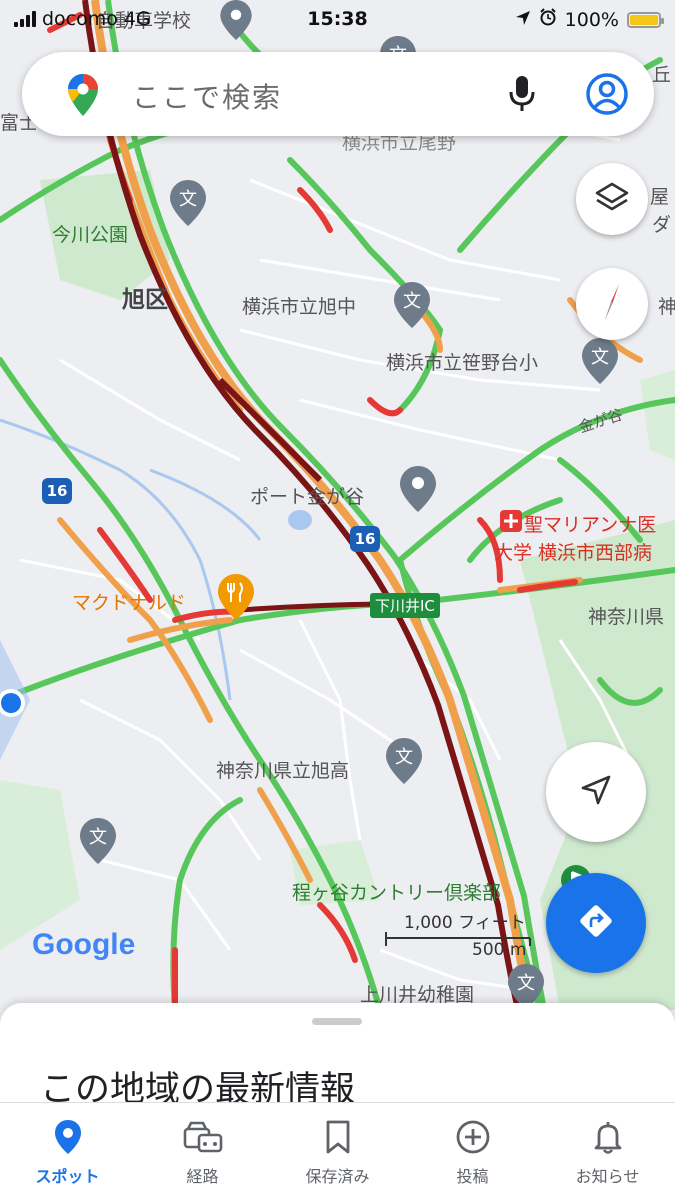 The height and width of the screenshot is (1201, 675). What do you see at coordinates (337, 1021) in the screenshot?
I see `sheet-drag-handle` at bounding box center [337, 1021].